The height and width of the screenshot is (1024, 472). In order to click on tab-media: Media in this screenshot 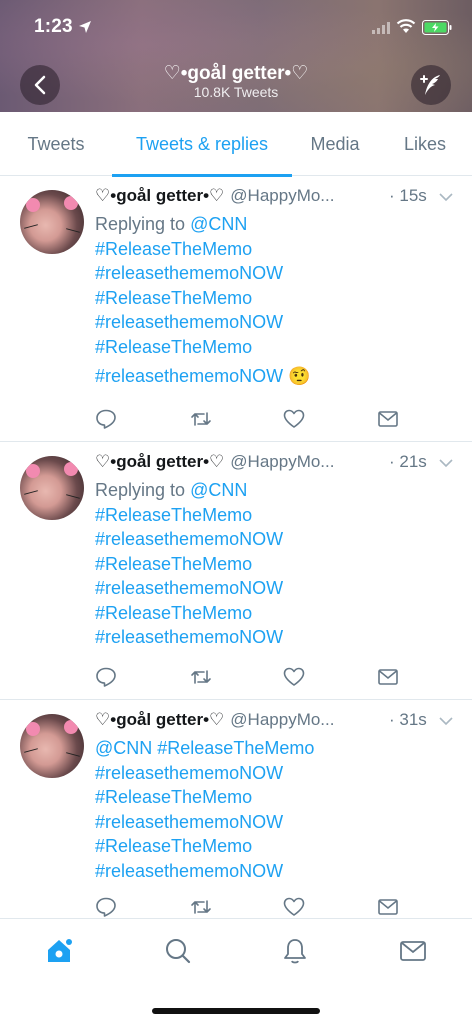, I will do `click(335, 144)`.